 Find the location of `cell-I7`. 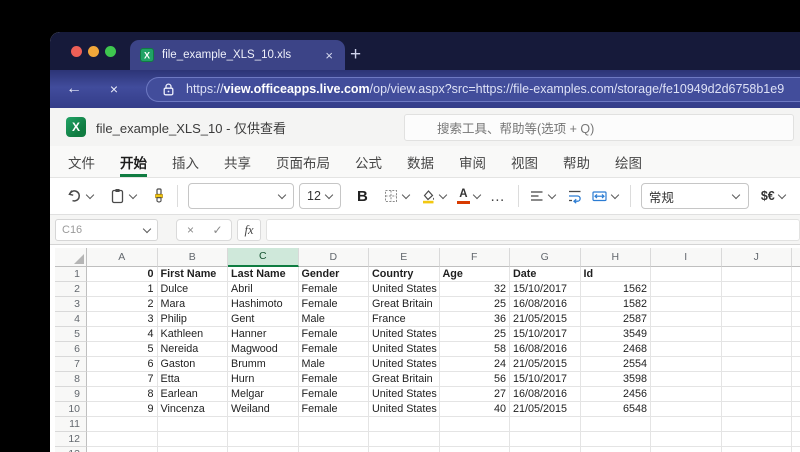

cell-I7 is located at coordinates (686, 364).